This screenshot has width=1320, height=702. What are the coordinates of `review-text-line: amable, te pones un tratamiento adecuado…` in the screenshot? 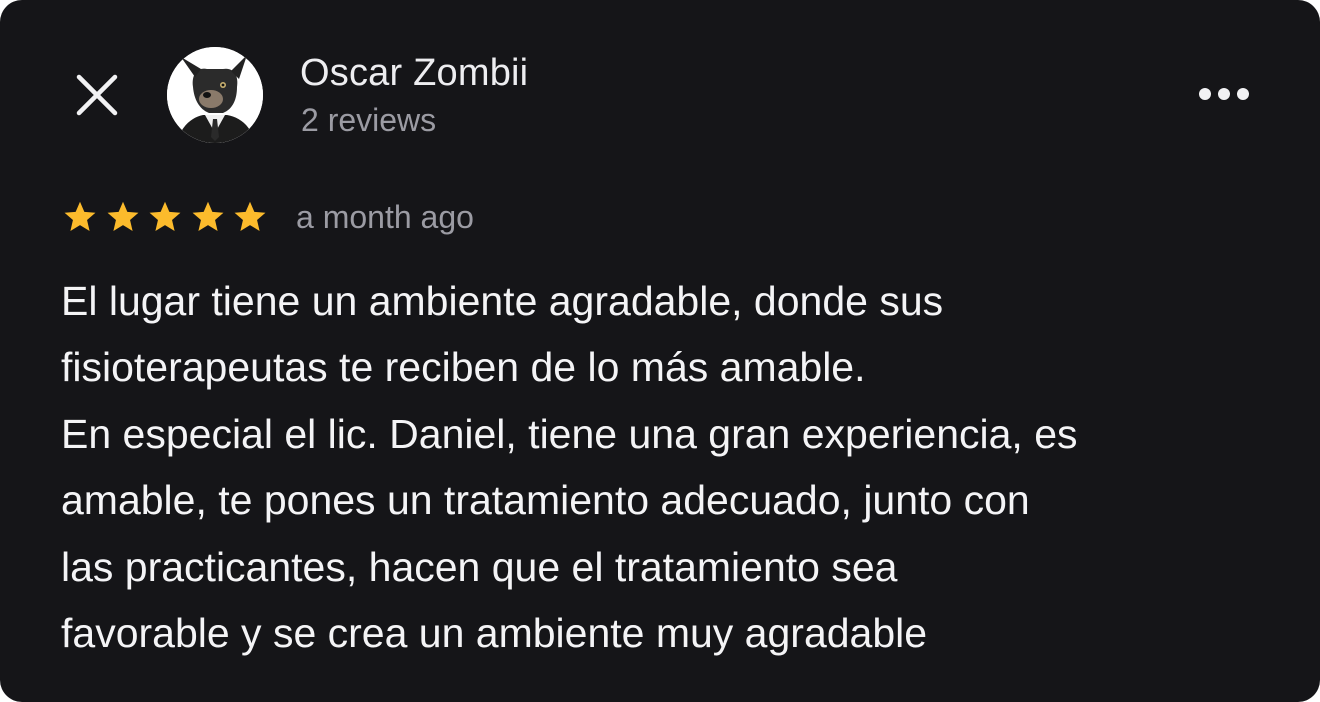 It's located at (545, 500).